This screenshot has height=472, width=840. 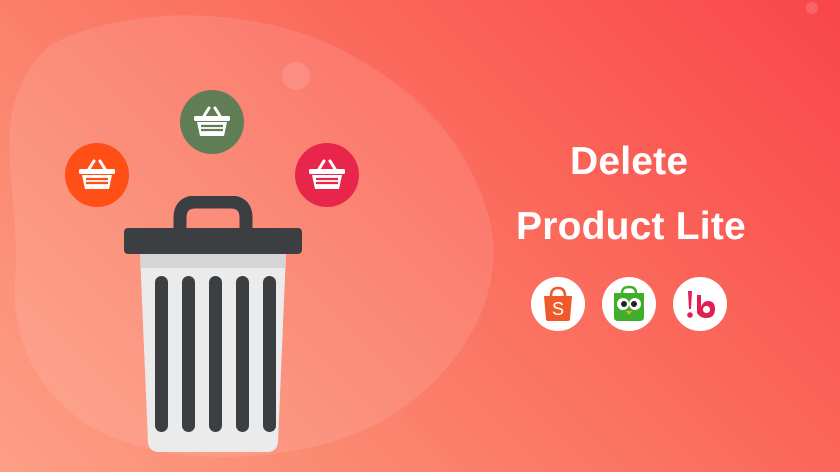 What do you see at coordinates (212, 122) in the screenshot?
I see `green-basket-icon` at bounding box center [212, 122].